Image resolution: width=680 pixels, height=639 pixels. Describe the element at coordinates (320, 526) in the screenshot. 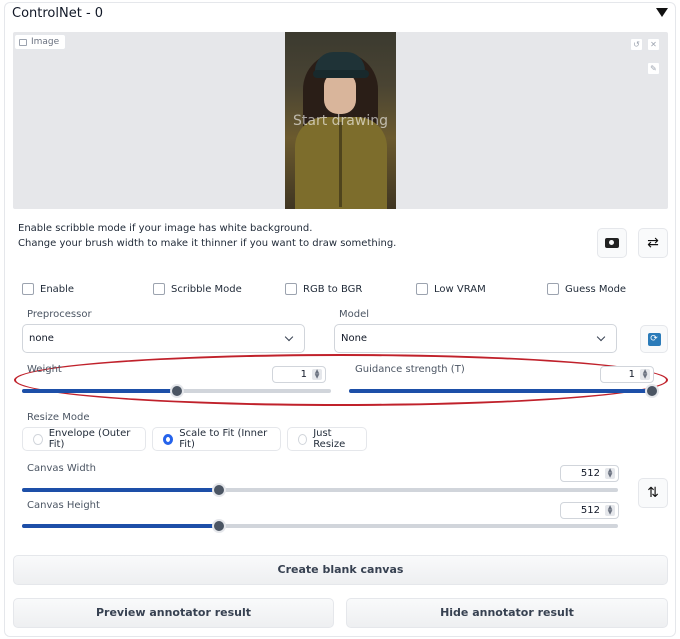

I see `canvas-height-slider` at that location.